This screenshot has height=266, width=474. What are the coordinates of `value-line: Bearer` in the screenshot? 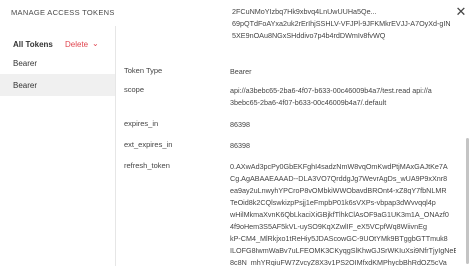 It's located at (241, 71).